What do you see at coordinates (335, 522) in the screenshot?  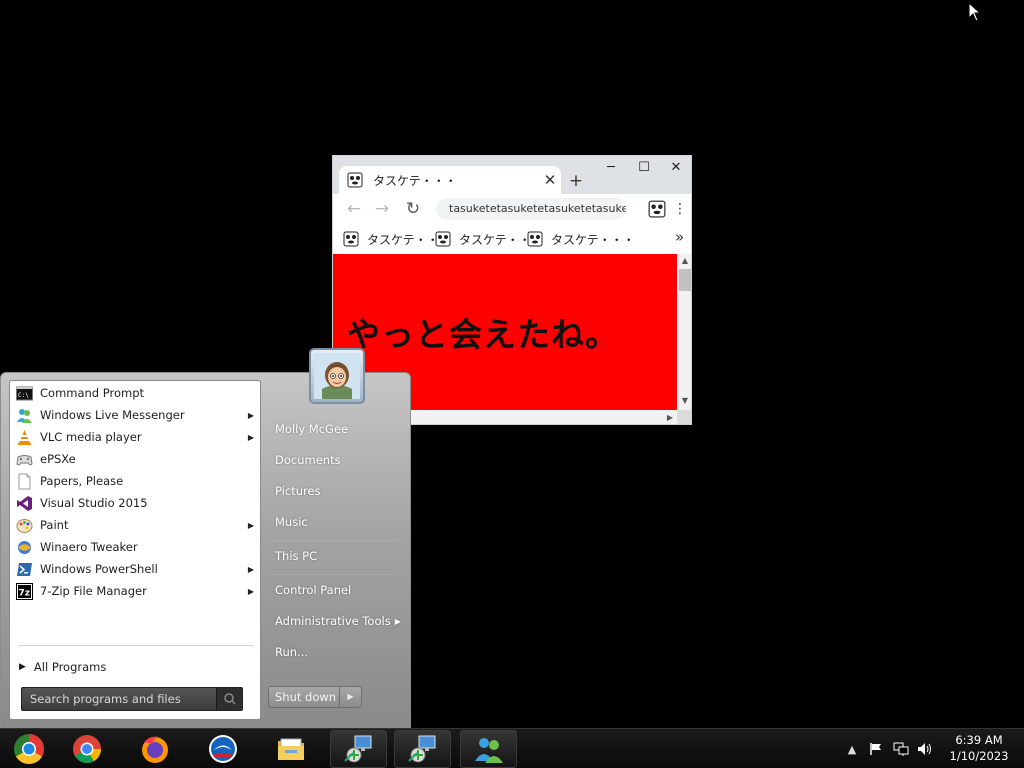 I see `music-link: Music` at bounding box center [335, 522].